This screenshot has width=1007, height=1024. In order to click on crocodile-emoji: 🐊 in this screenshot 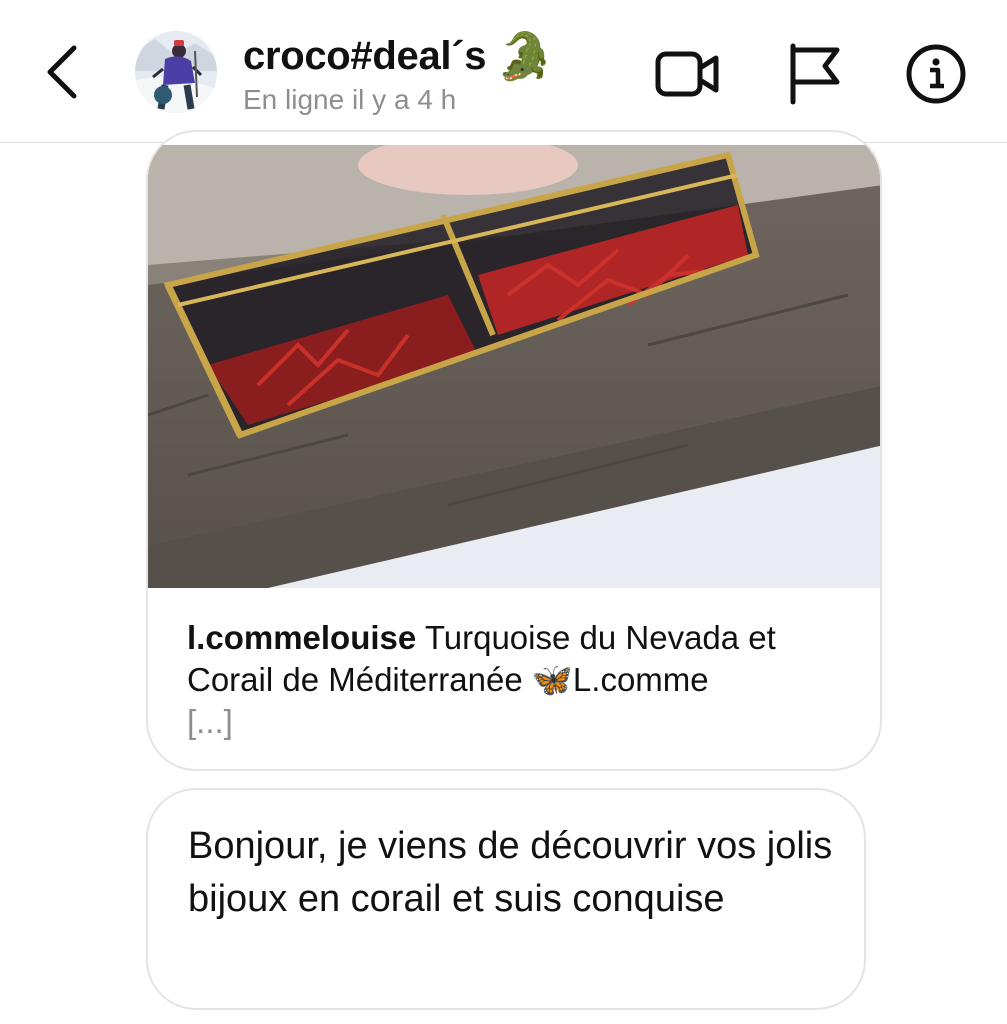, I will do `click(525, 56)`.